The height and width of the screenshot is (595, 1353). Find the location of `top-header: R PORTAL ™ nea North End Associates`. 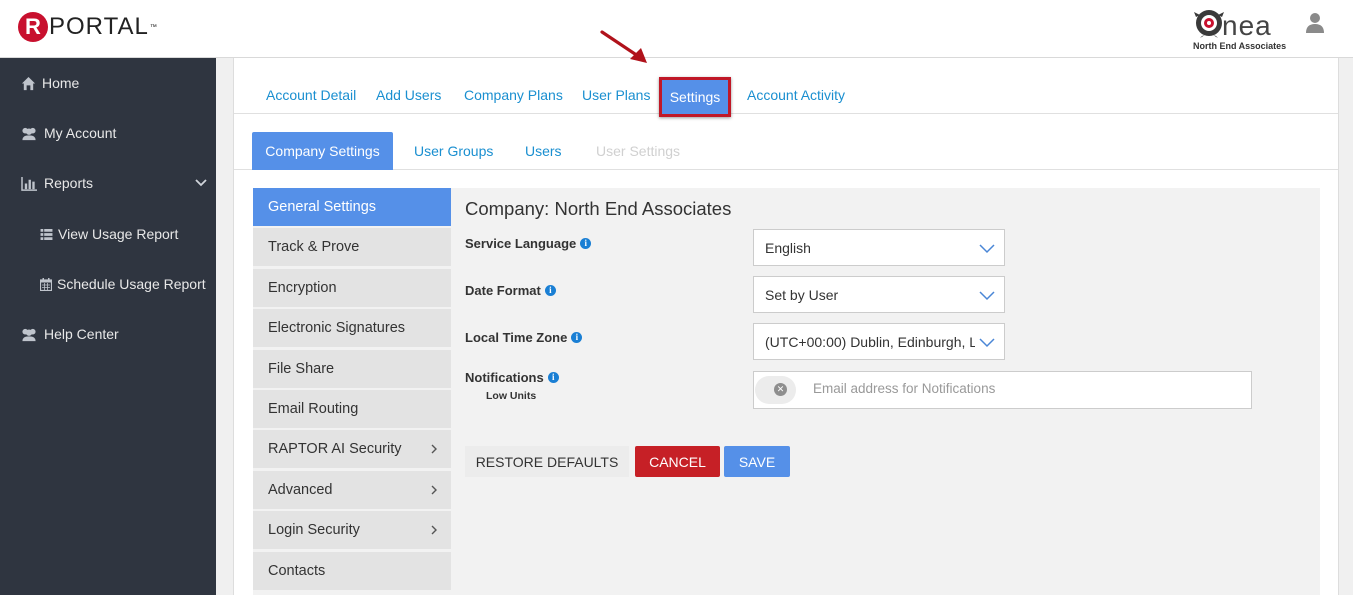

top-header: R PORTAL ™ nea North End Associates is located at coordinates (676, 29).